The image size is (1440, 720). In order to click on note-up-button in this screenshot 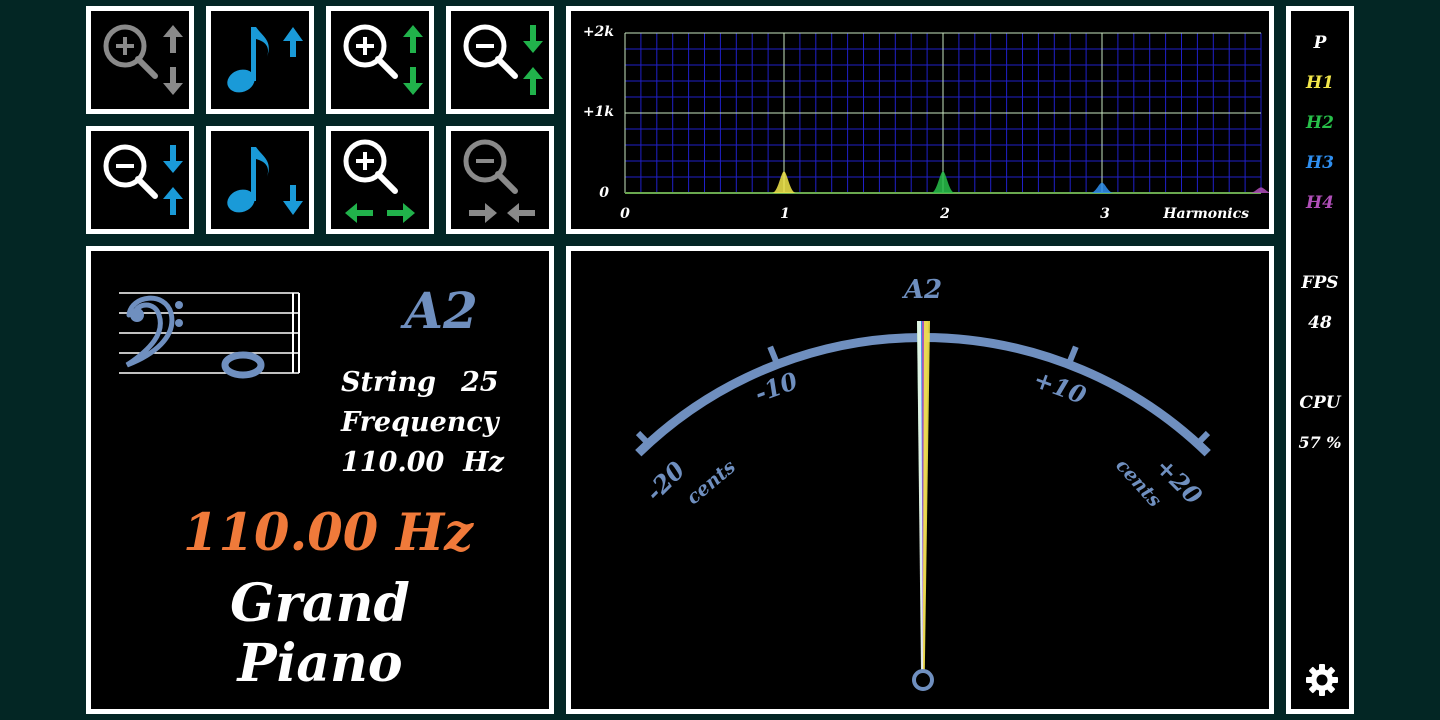, I will do `click(260, 60)`.